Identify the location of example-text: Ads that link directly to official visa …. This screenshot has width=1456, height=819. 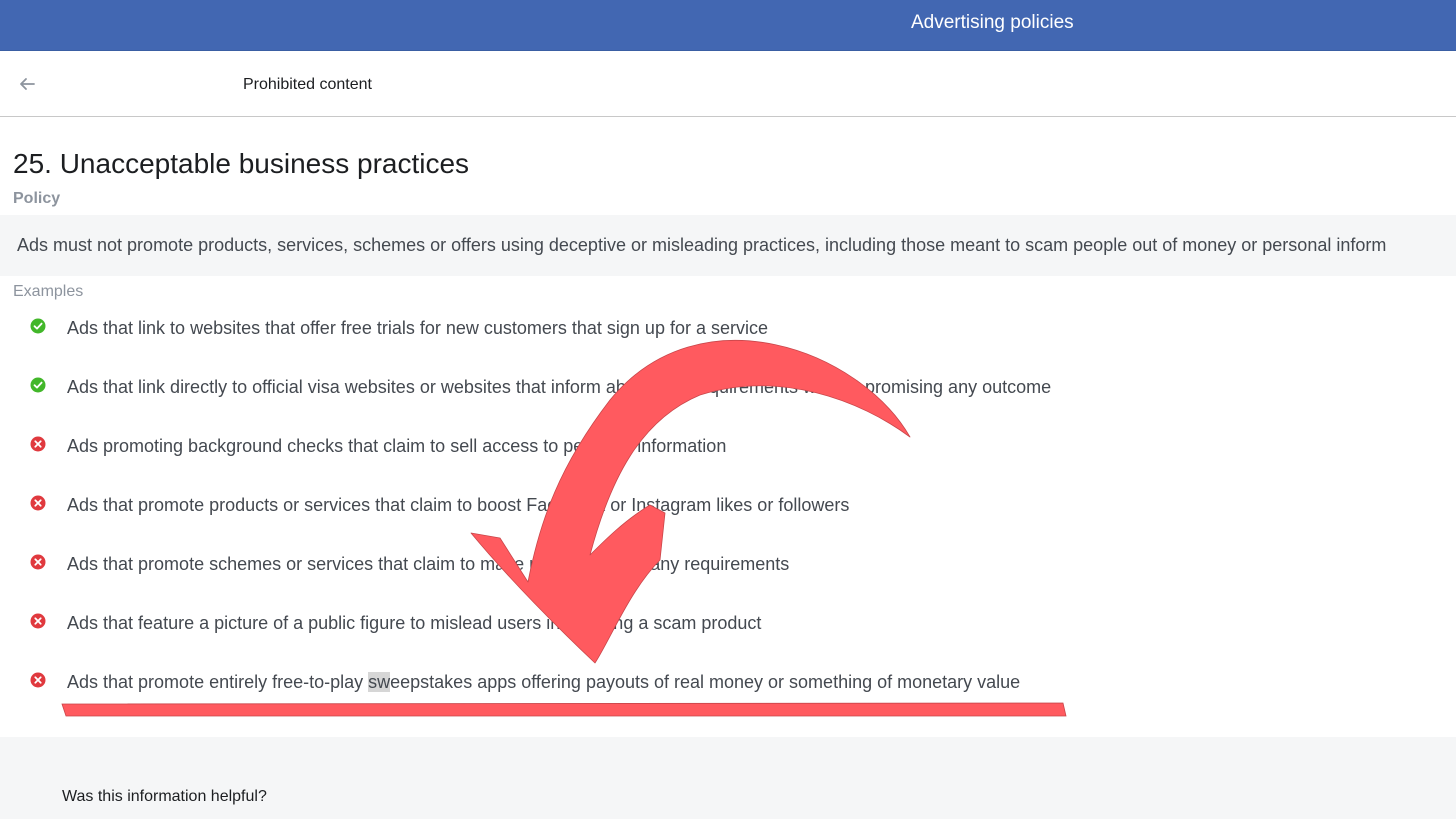
(559, 387).